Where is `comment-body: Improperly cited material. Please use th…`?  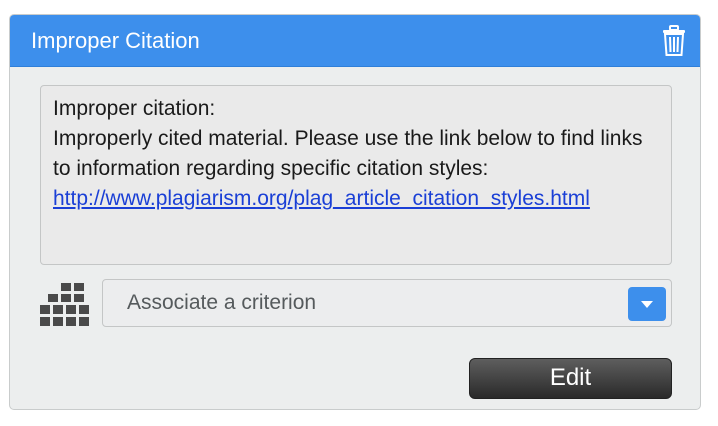 comment-body: Improperly cited material. Please use th… is located at coordinates (348, 153).